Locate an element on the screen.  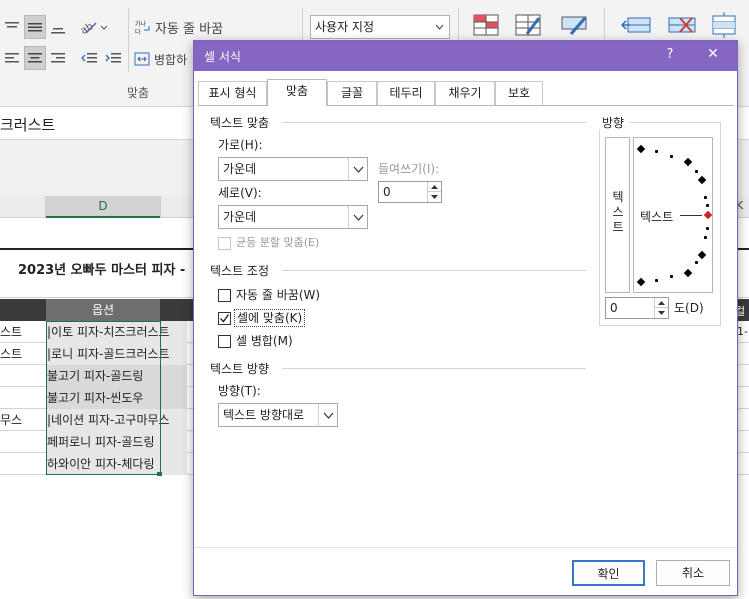
horizontal-select: 가운데 is located at coordinates (293, 169).